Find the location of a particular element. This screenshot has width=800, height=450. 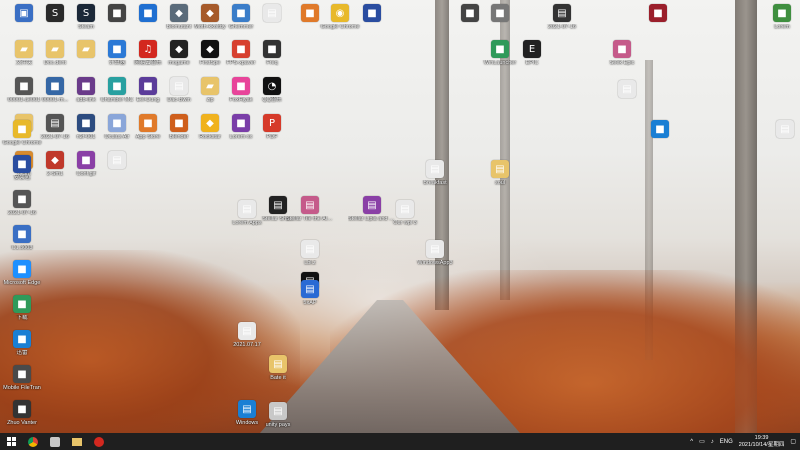

desktop-icon-label: 2021.07.17 is located at coordinates (247, 345).